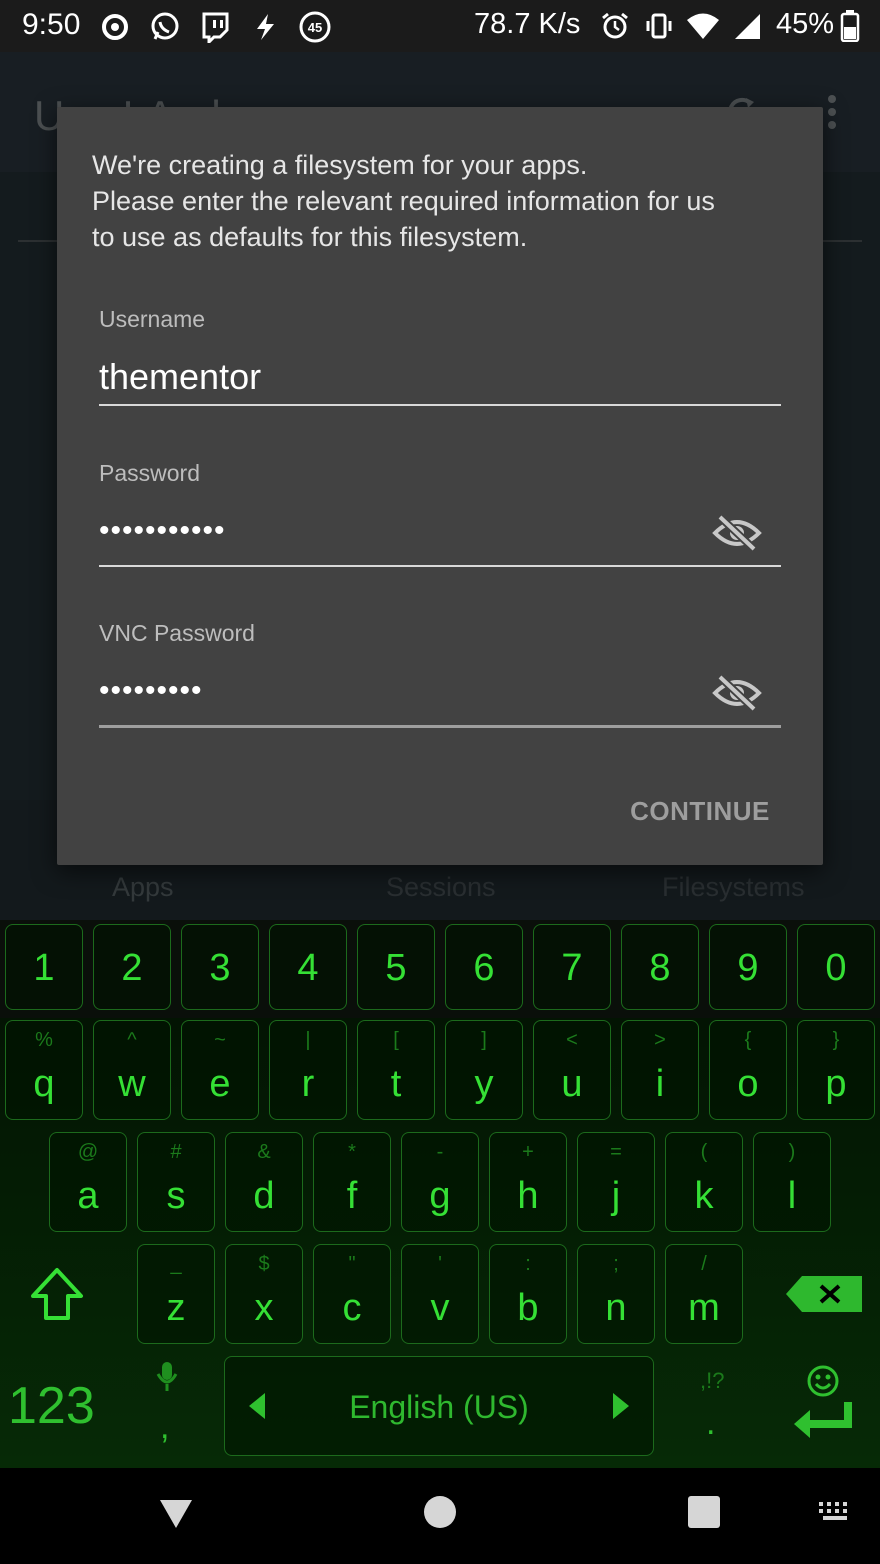  What do you see at coordinates (572, 1040) in the screenshot?
I see `key-alt-label: <` at bounding box center [572, 1040].